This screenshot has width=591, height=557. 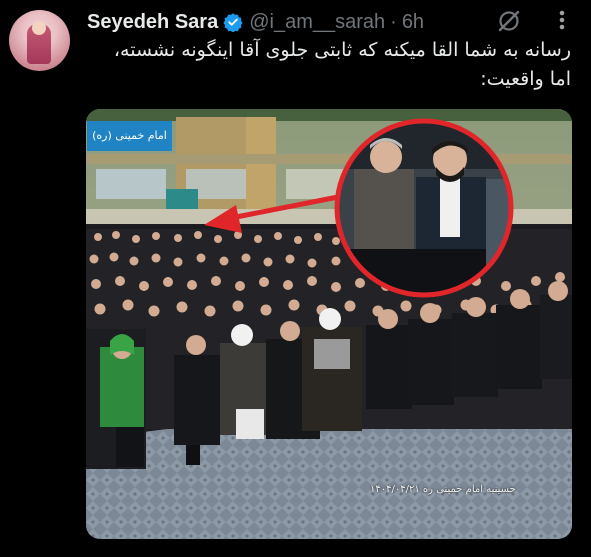 I want to click on tweet-header: Seyedeh Sara @i_am__sarah · 6h, so click(x=255, y=22).